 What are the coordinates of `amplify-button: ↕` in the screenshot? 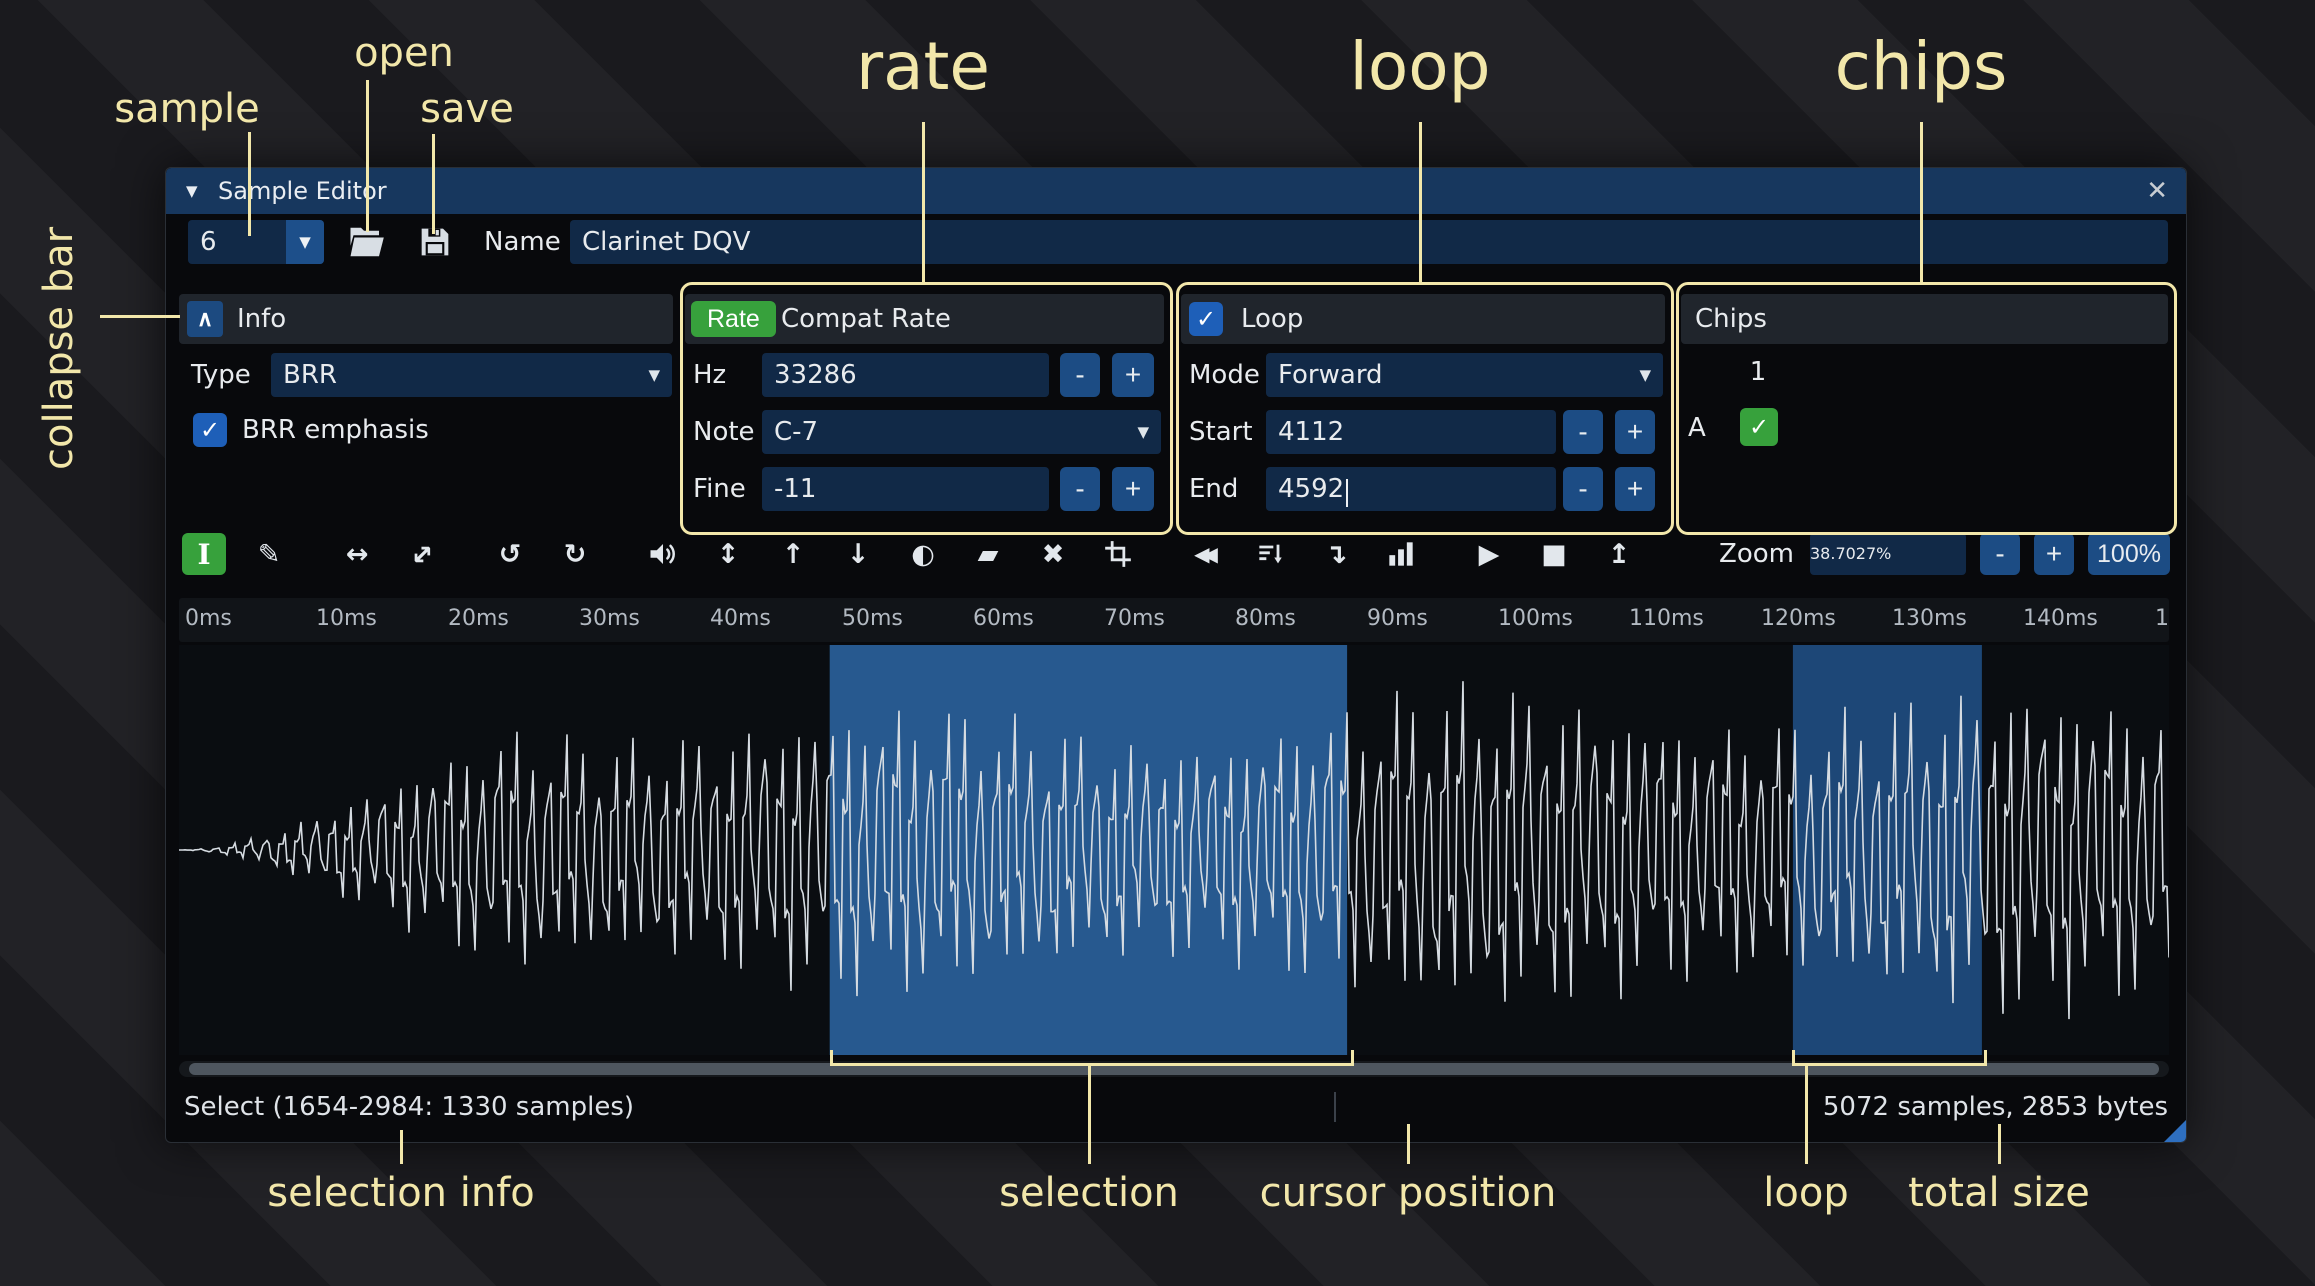 It's located at (728, 554).